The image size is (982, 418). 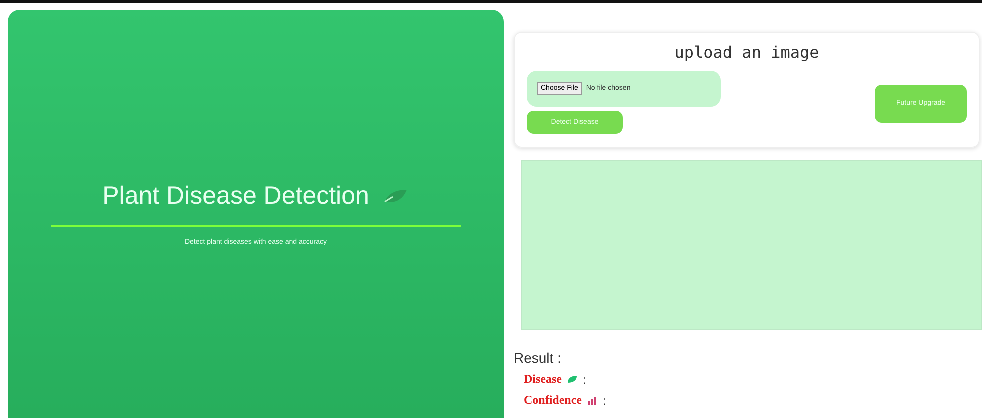 What do you see at coordinates (538, 358) in the screenshot?
I see `result-label: Result :` at bounding box center [538, 358].